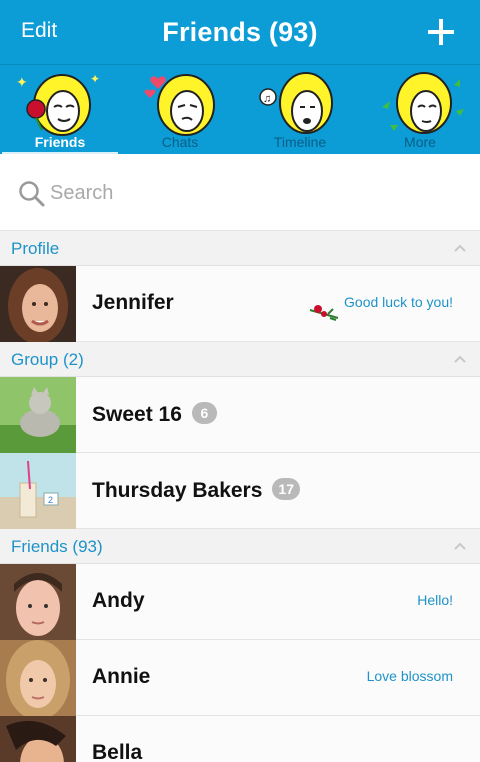 Image resolution: width=480 pixels, height=762 pixels. What do you see at coordinates (250, 193) in the screenshot?
I see `search-input` at bounding box center [250, 193].